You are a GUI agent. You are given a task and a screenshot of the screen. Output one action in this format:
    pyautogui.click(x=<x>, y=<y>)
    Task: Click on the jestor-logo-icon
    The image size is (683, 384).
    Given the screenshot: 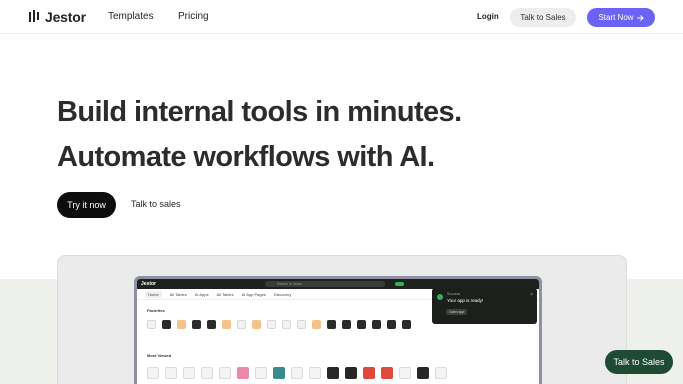 What is the action you would take?
    pyautogui.click(x=34, y=16)
    